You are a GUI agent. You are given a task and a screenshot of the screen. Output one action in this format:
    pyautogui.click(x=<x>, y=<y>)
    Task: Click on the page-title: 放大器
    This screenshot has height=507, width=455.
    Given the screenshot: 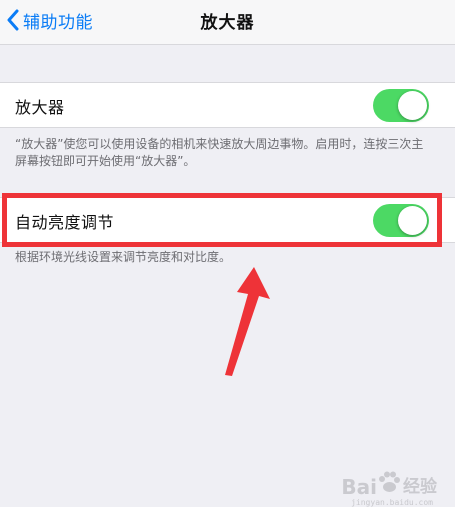 What is the action you would take?
    pyautogui.click(x=227, y=23)
    